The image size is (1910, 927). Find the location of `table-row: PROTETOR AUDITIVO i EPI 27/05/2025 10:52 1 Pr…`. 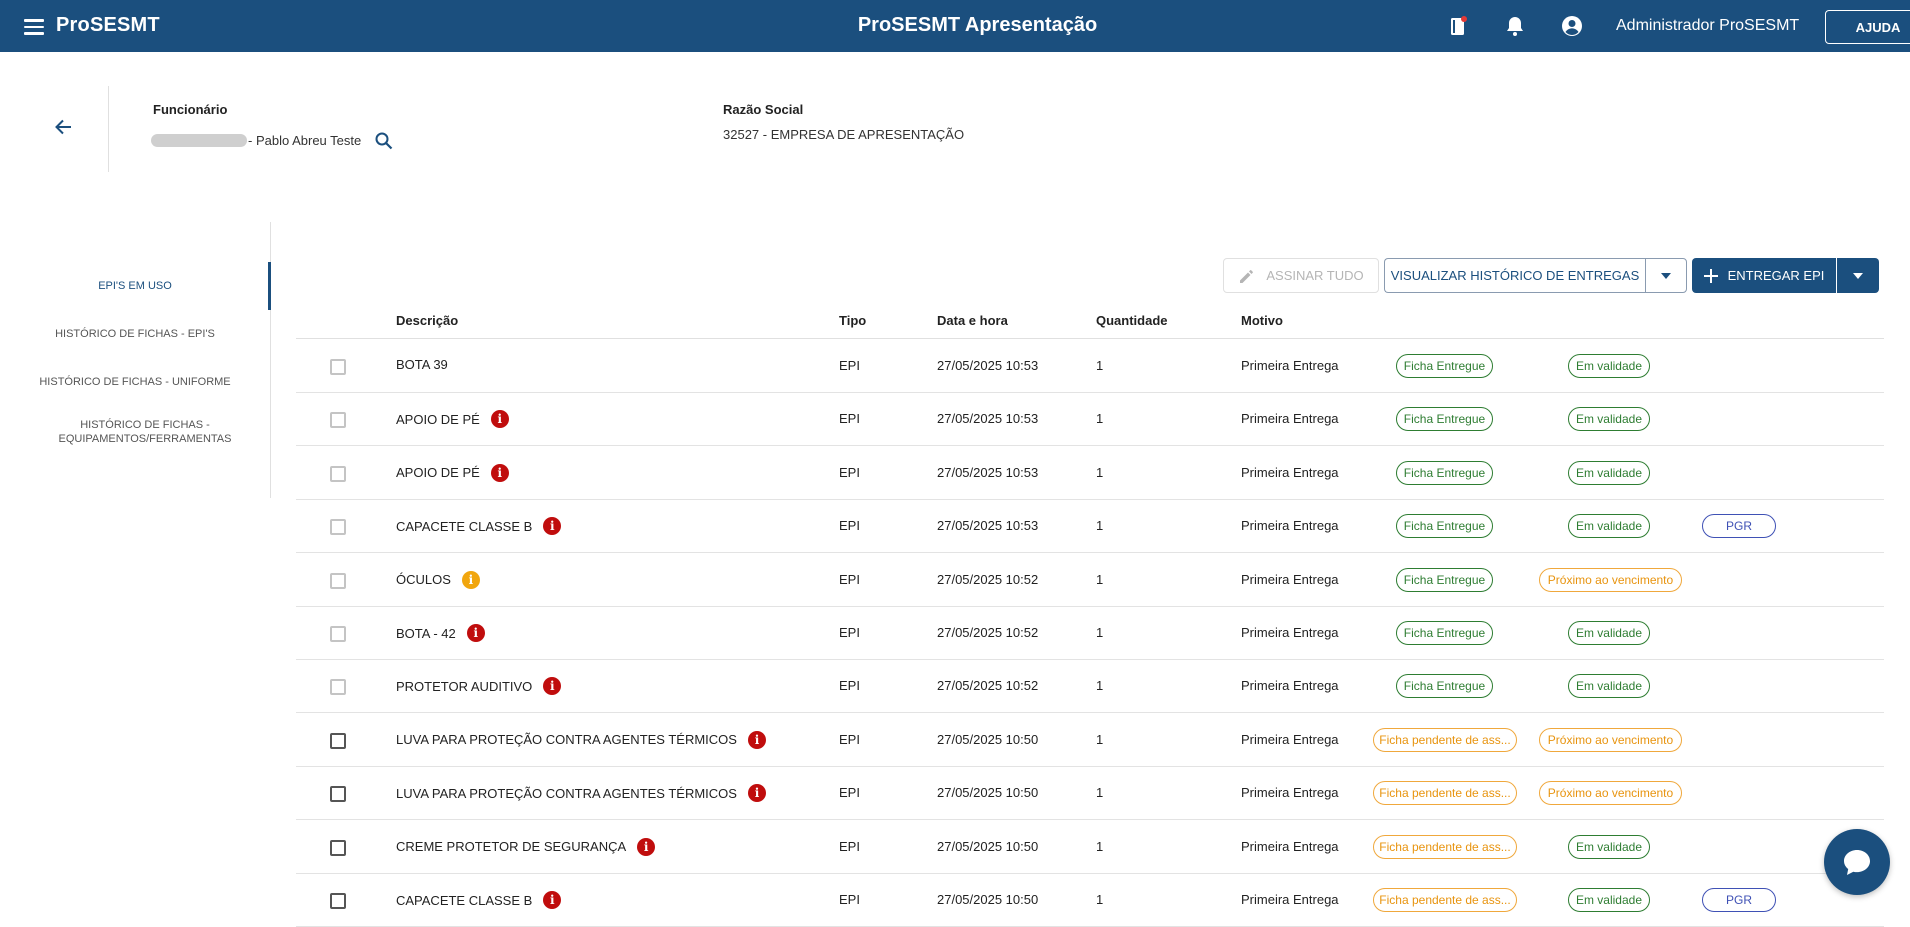

table-row: PROTETOR AUDITIVO i EPI 27/05/2025 10:52 1 Pr… is located at coordinates (1090, 687).